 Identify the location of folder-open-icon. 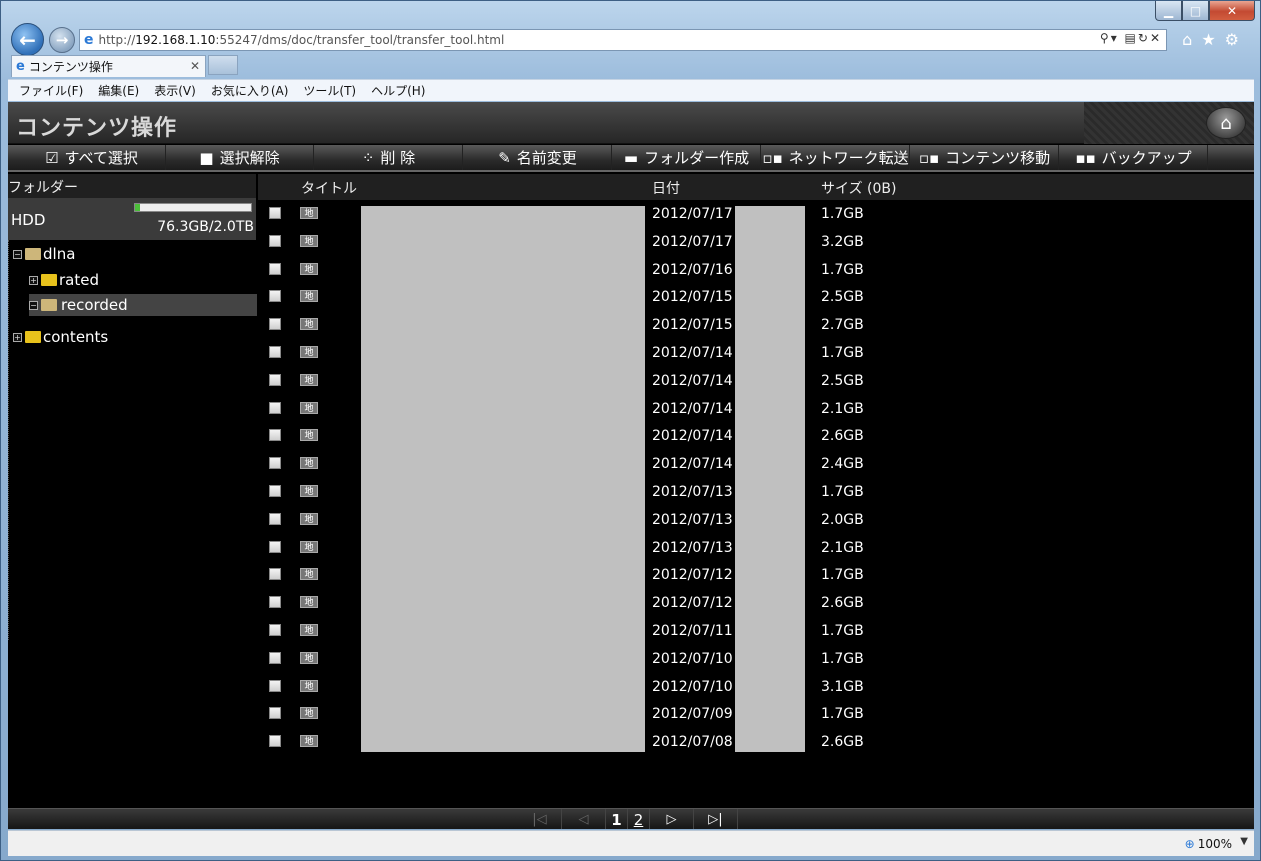
(49, 305).